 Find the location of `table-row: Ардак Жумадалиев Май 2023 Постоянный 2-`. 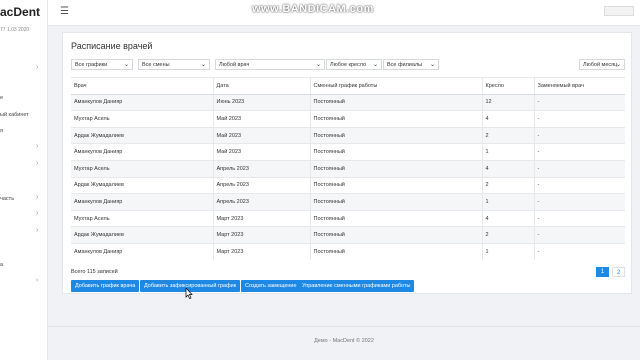

table-row: Ардак Жумадалиев Май 2023 Постоянный 2- is located at coordinates (348, 135).